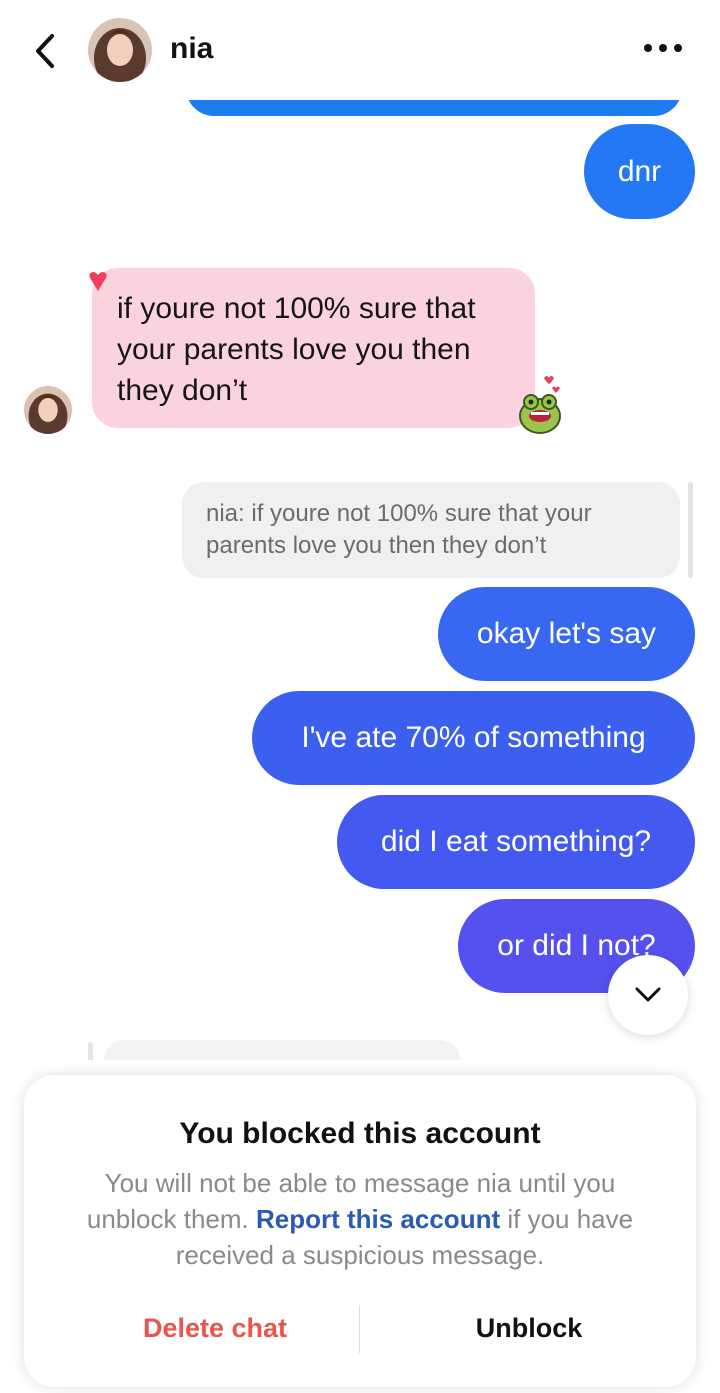  I want to click on report-account-link: Report this account, so click(378, 1219).